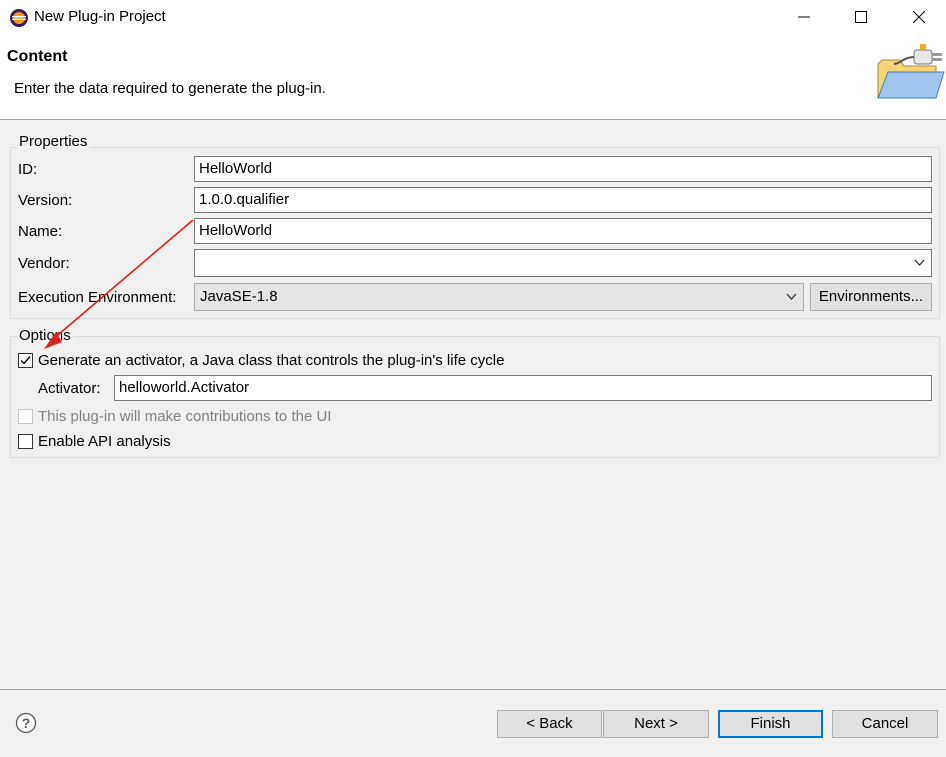 Image resolution: width=946 pixels, height=757 pixels. I want to click on window-title: New Plug-in Project, so click(100, 16).